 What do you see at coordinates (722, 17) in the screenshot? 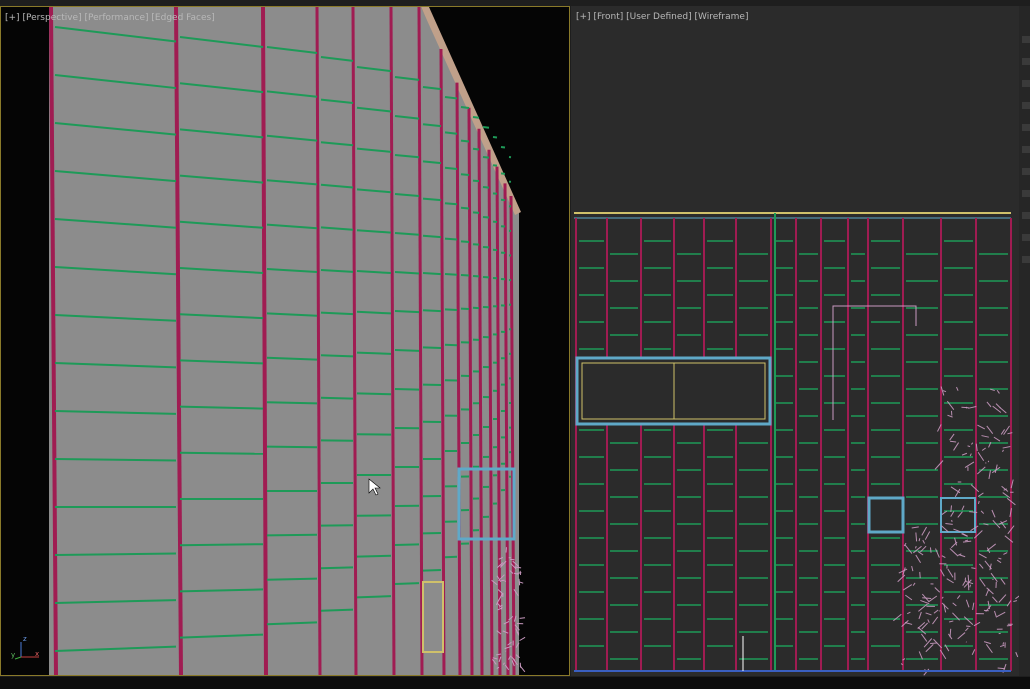
I see `shading-mode-button: [Wireframe]` at bounding box center [722, 17].